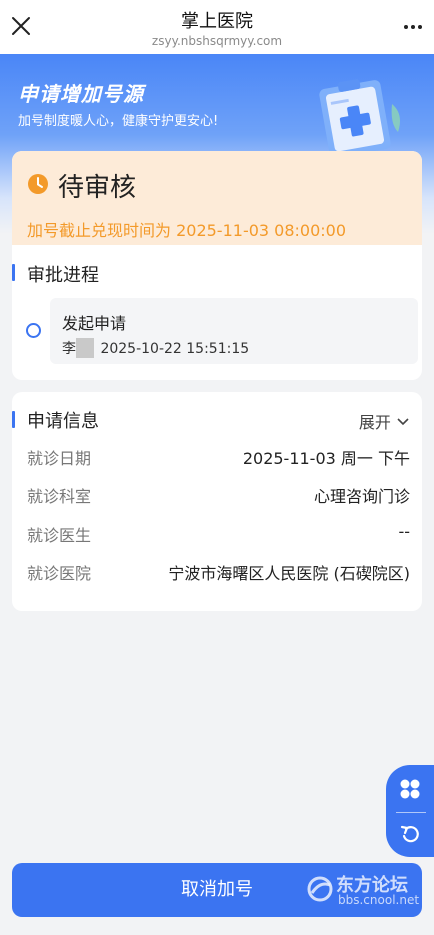 The width and height of the screenshot is (434, 935). I want to click on approval-section-title: 审批进程, so click(63, 275).